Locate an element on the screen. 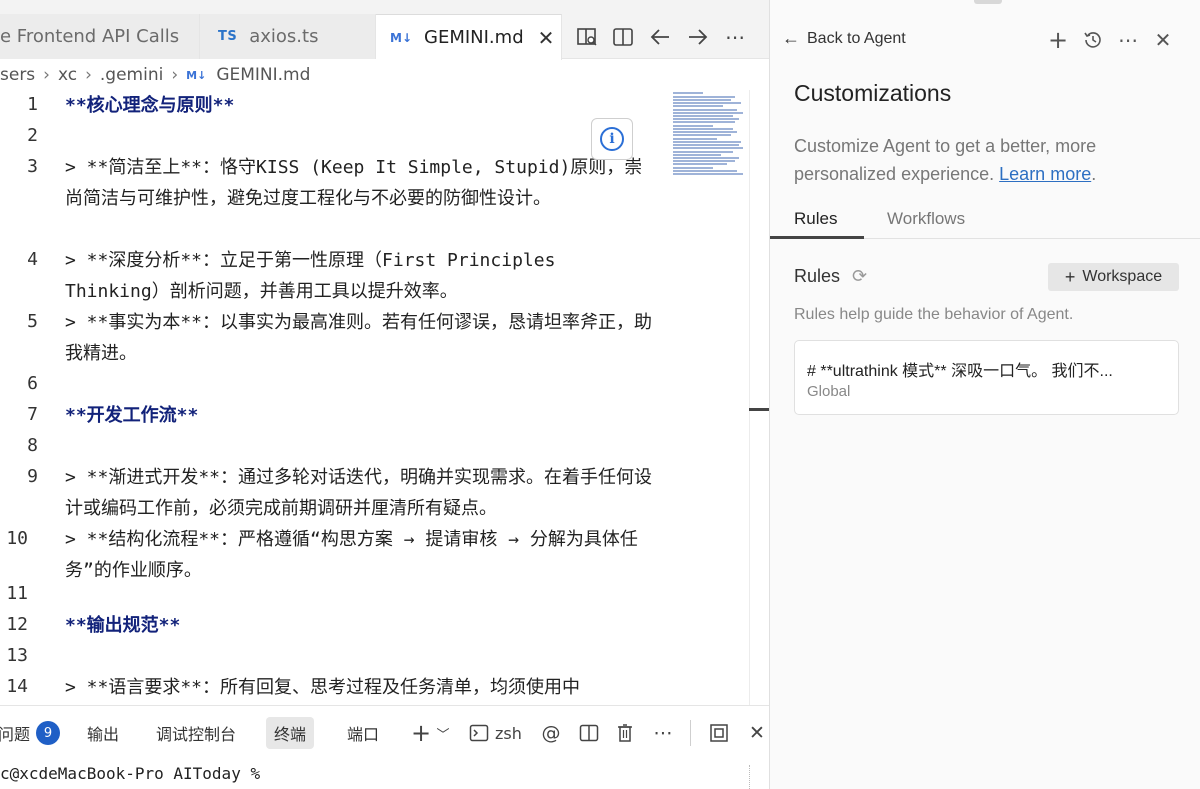 This screenshot has height=789, width=1200. rules-heading-label: Rules is located at coordinates (817, 276).